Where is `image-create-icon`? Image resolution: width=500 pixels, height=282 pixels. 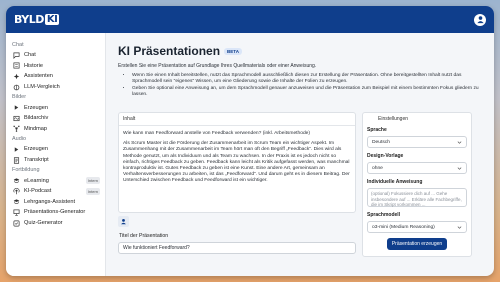 image-create-icon is located at coordinates (16, 107).